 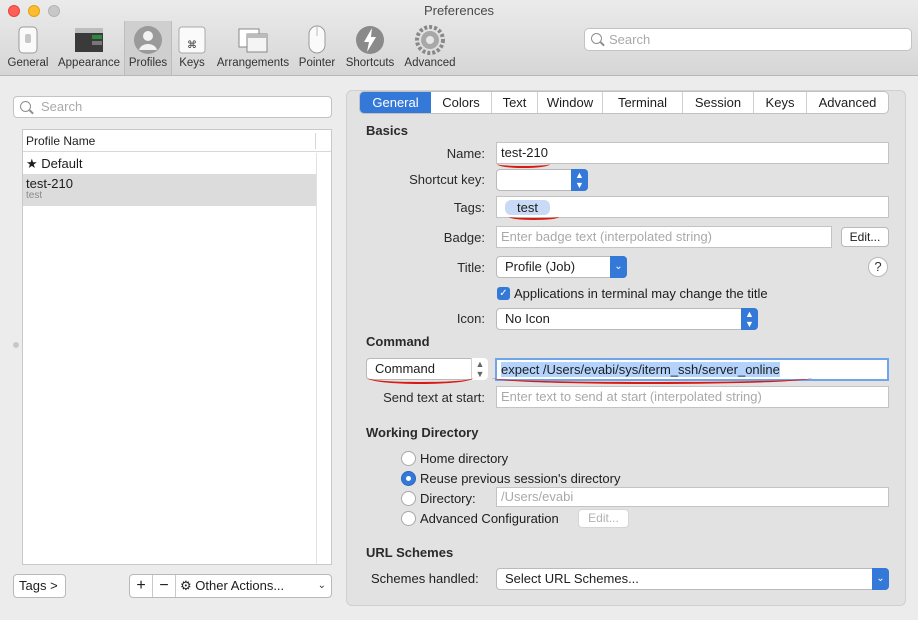 What do you see at coordinates (28, 40) in the screenshot?
I see `switch-icon` at bounding box center [28, 40].